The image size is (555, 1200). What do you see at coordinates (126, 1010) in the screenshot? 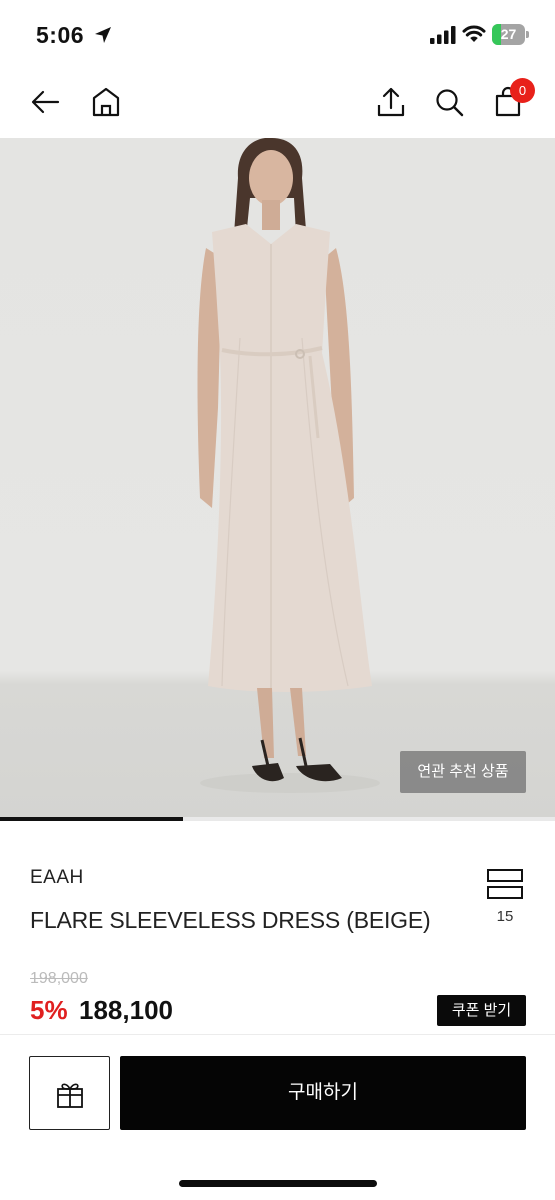
I see `sale-price: 188,100` at bounding box center [126, 1010].